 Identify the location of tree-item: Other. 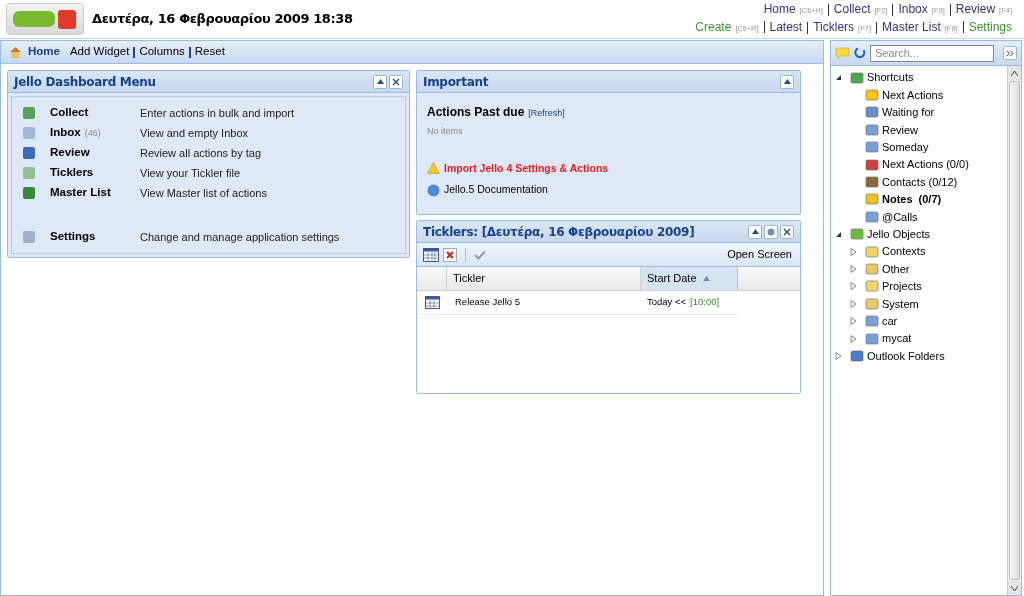
(896, 269).